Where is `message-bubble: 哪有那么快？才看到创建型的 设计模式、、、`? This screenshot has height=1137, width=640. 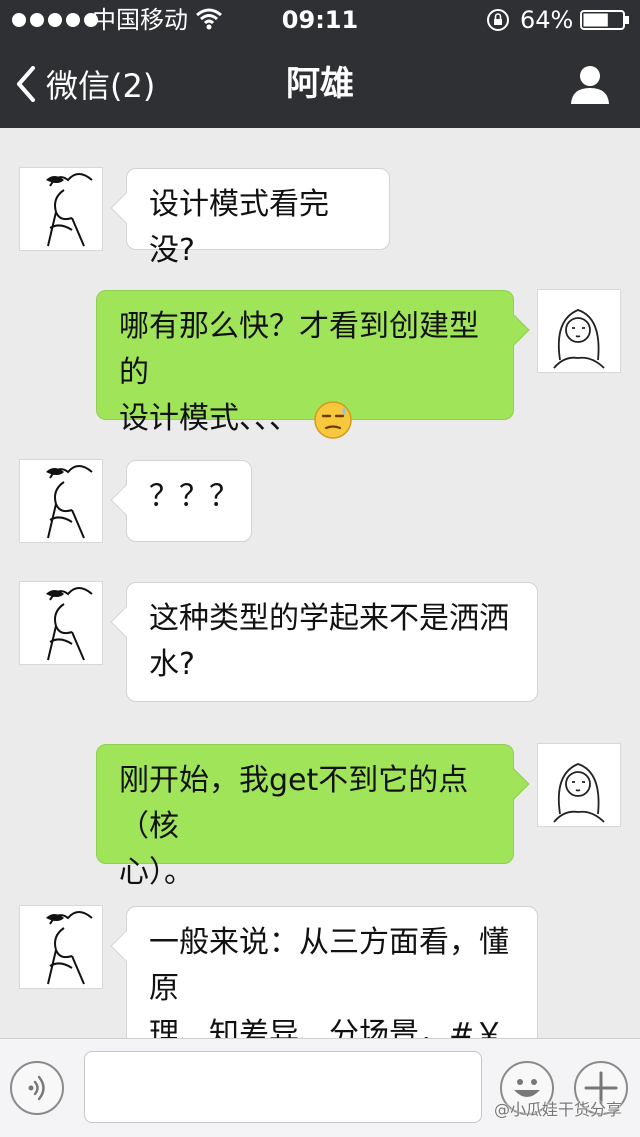 message-bubble: 哪有那么快？才看到创建型的 设计模式、、、 is located at coordinates (305, 364).